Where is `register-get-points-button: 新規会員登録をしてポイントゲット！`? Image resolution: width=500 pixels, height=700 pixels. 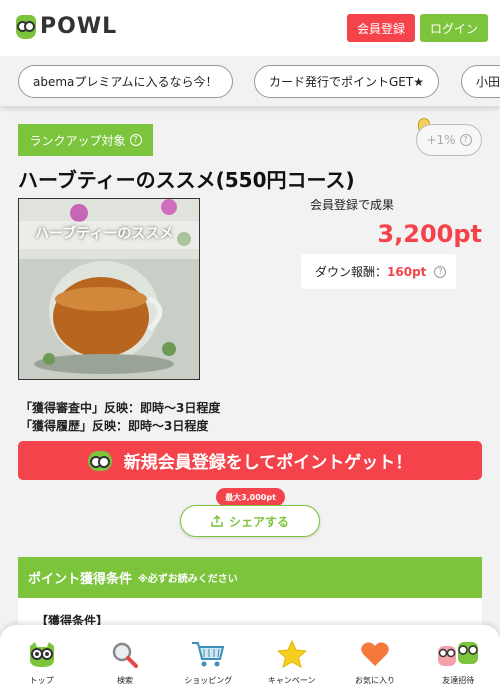
register-get-points-button: 新規会員登録をしてポイントゲット！ is located at coordinates (250, 460).